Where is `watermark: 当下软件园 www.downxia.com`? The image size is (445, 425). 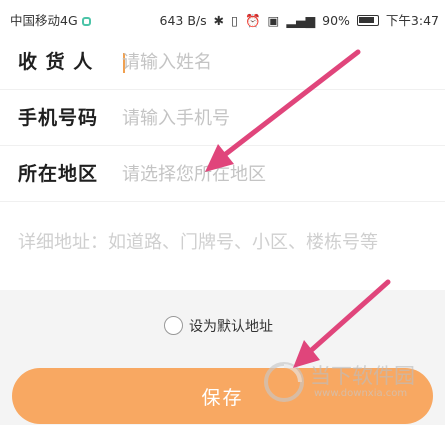
watermark: 当下软件园 www.downxia.com is located at coordinates (352, 383).